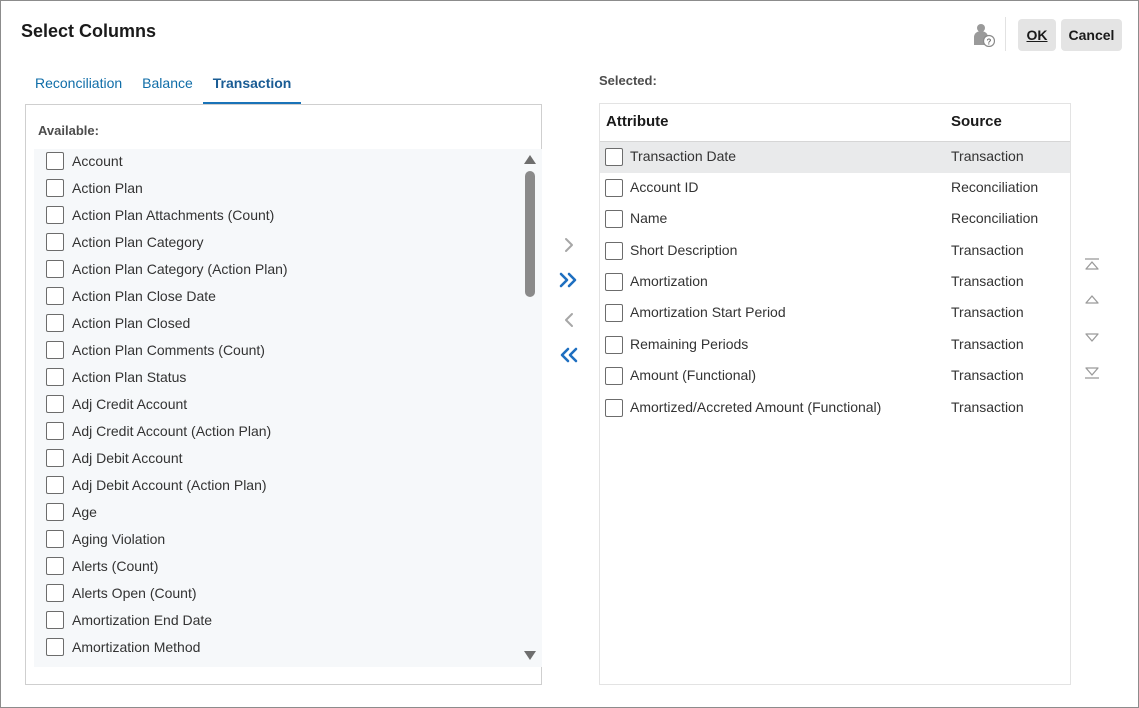  Describe the element at coordinates (78, 86) in the screenshot. I see `tab-reconciliation: Reconciliation` at that location.